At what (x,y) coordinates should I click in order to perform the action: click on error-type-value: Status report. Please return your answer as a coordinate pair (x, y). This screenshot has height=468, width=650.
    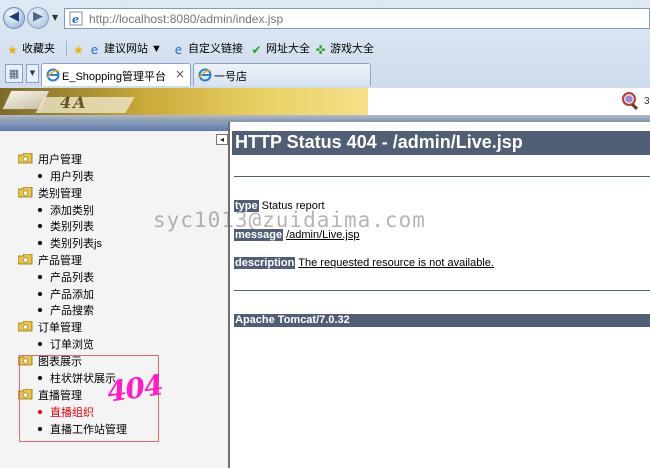
    Looking at the image, I should click on (293, 206).